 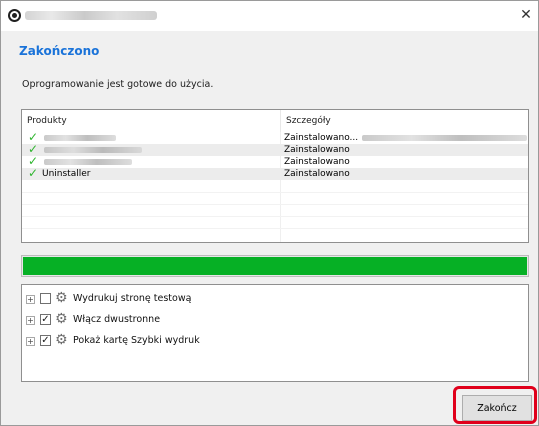 What do you see at coordinates (444, 138) in the screenshot?
I see `status-detail-redacted` at bounding box center [444, 138].